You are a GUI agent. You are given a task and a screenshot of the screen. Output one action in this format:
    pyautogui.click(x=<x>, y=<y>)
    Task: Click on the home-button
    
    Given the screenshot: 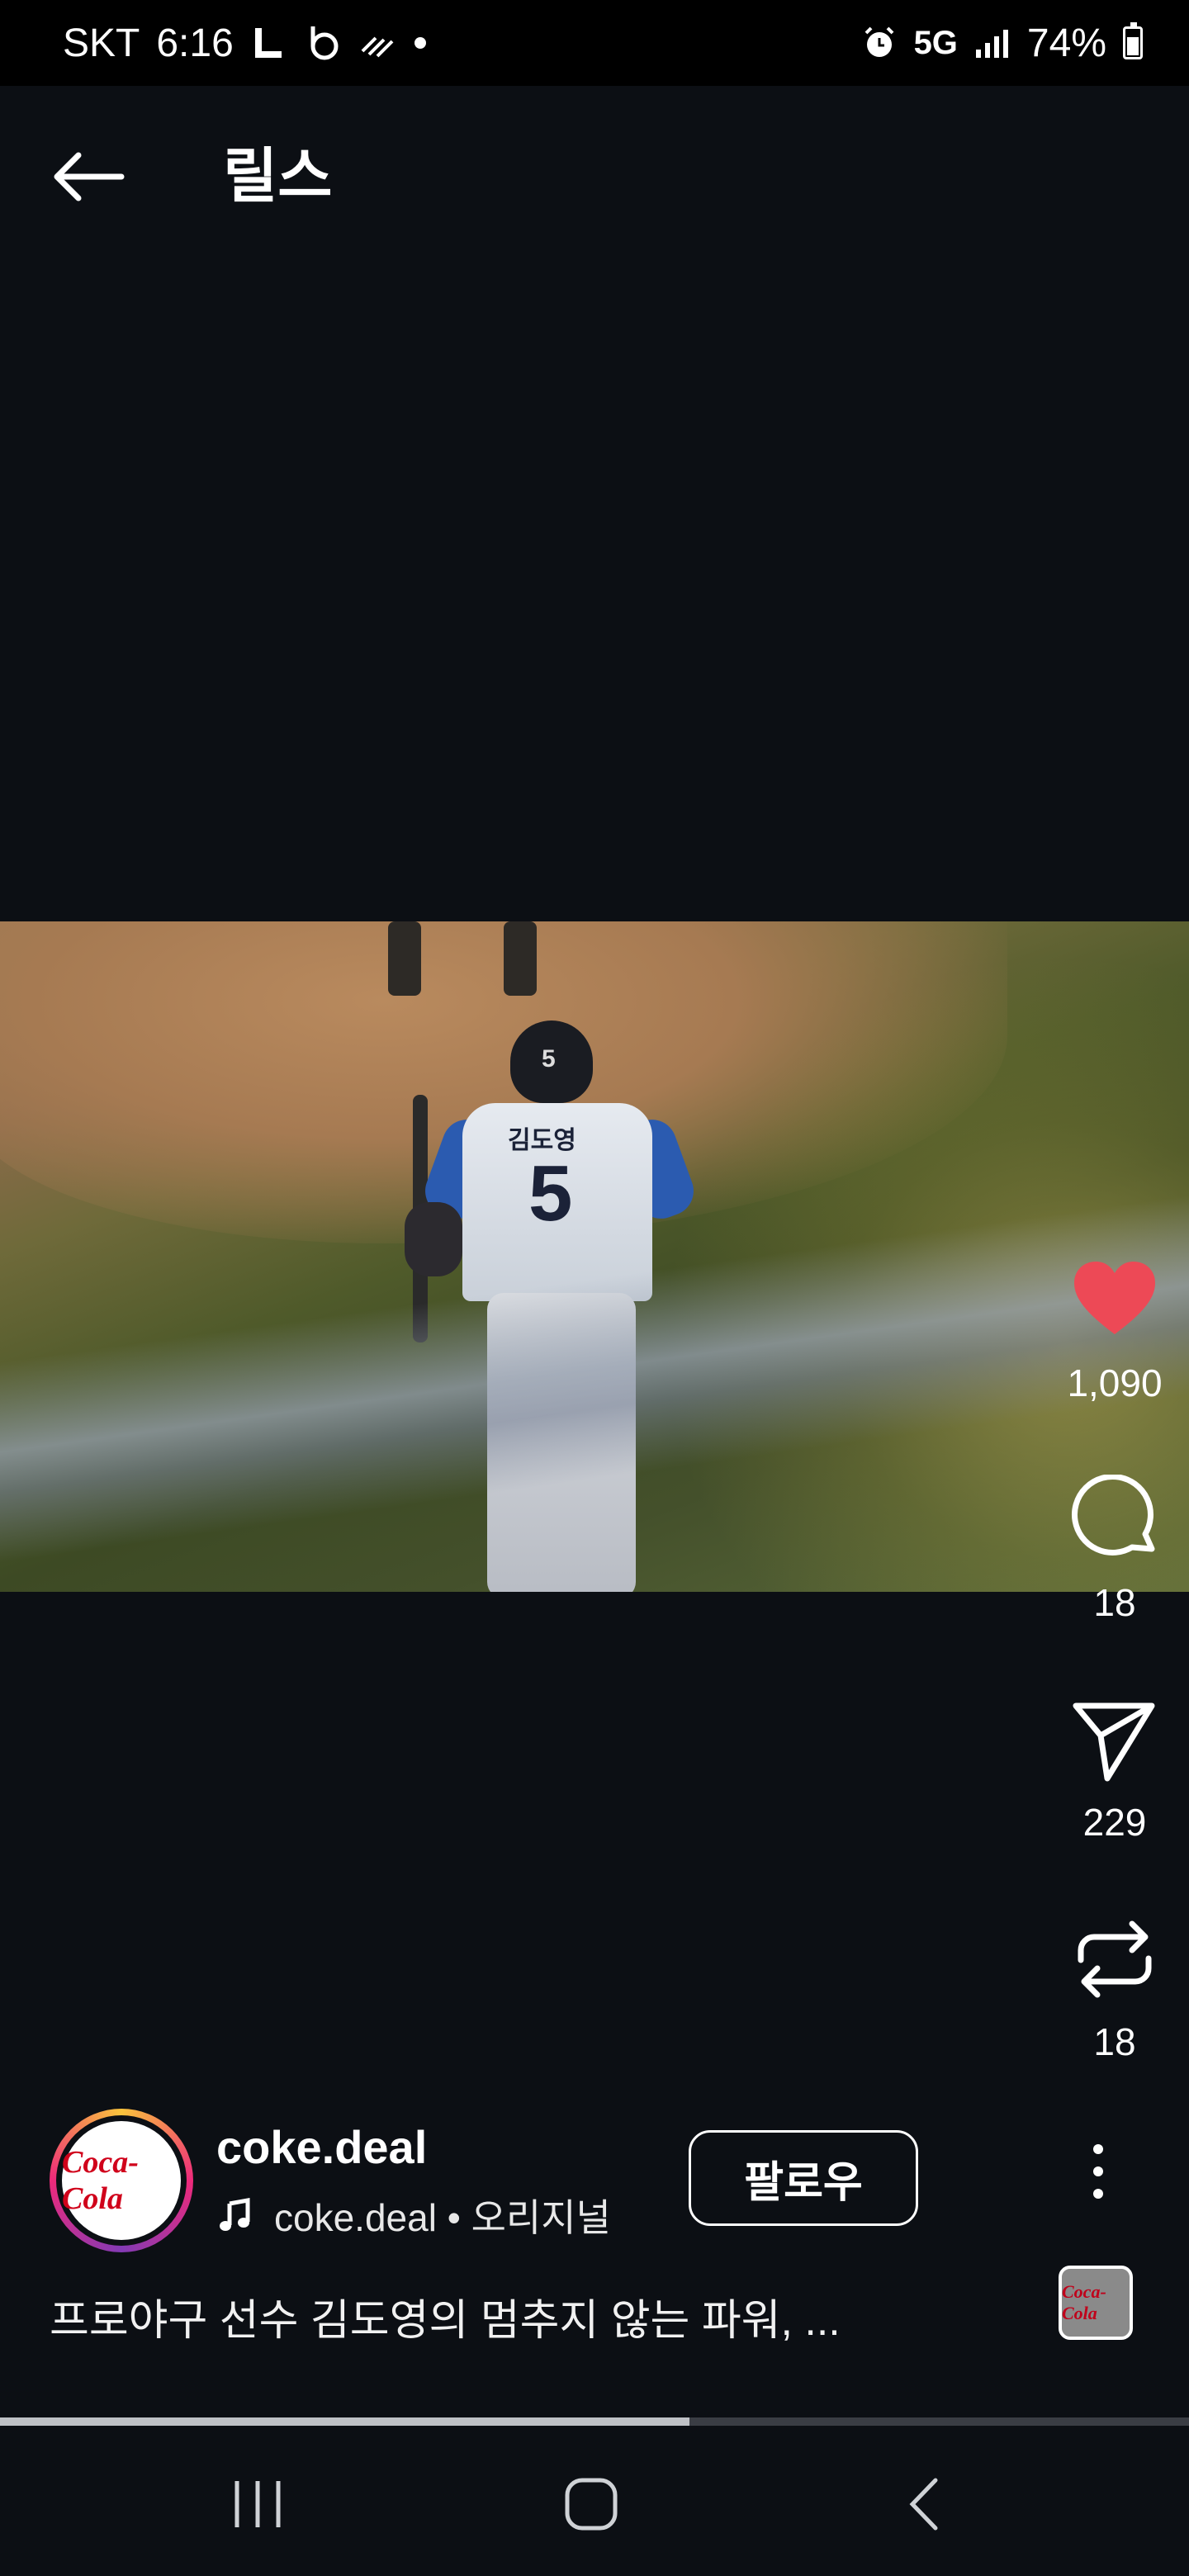 What is the action you would take?
    pyautogui.click(x=591, y=2504)
    